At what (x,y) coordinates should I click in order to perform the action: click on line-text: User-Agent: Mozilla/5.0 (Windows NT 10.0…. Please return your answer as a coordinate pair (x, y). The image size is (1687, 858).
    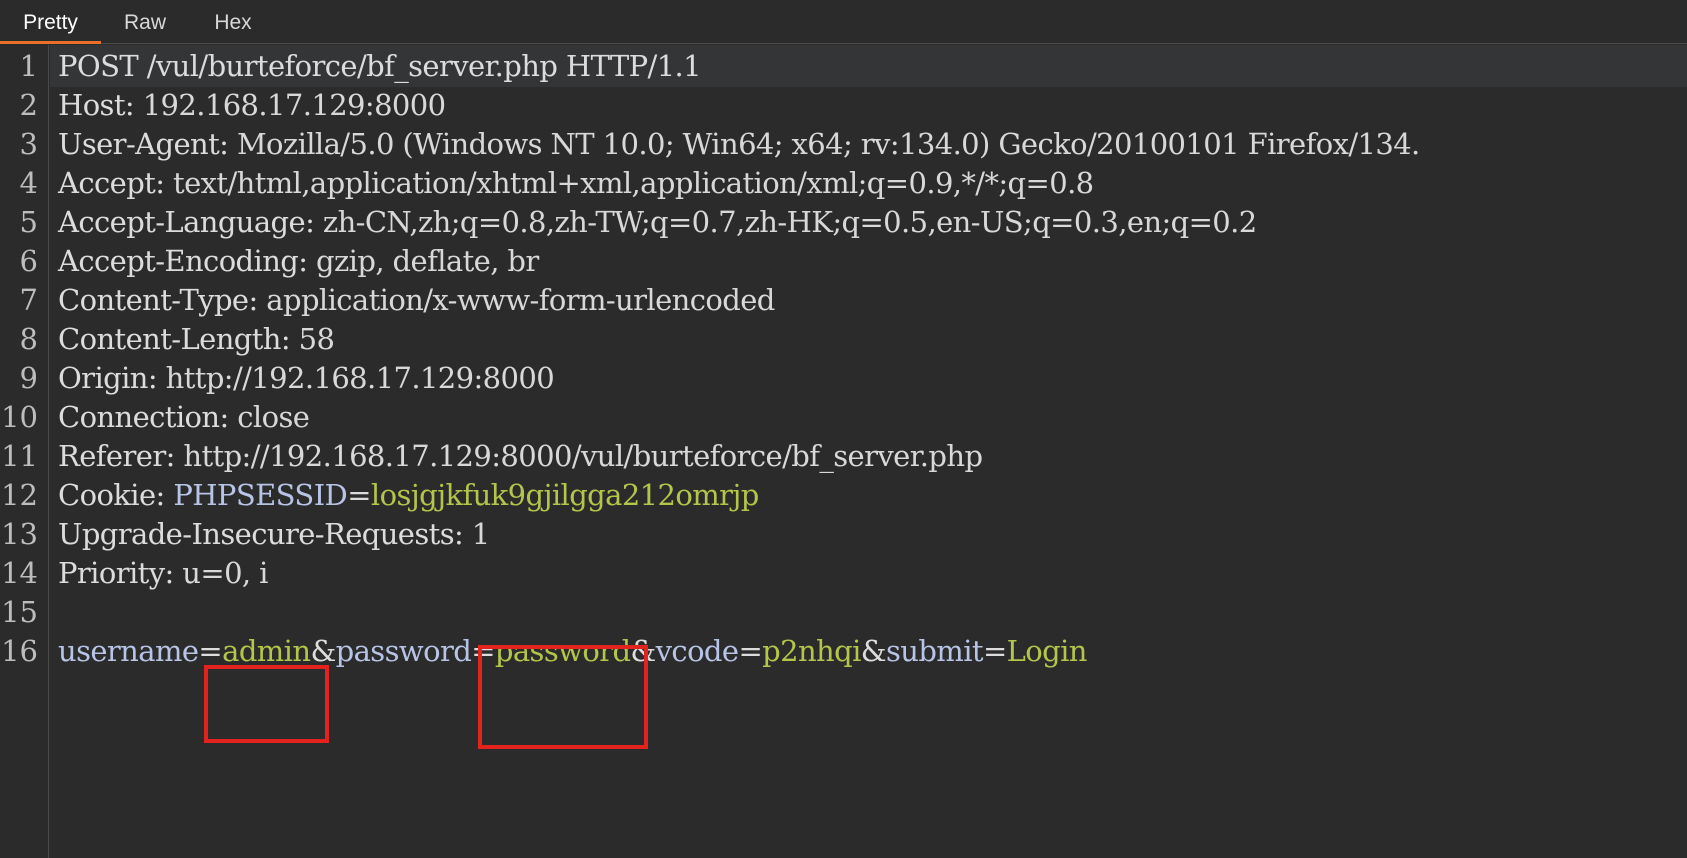
    Looking at the image, I should click on (868, 144).